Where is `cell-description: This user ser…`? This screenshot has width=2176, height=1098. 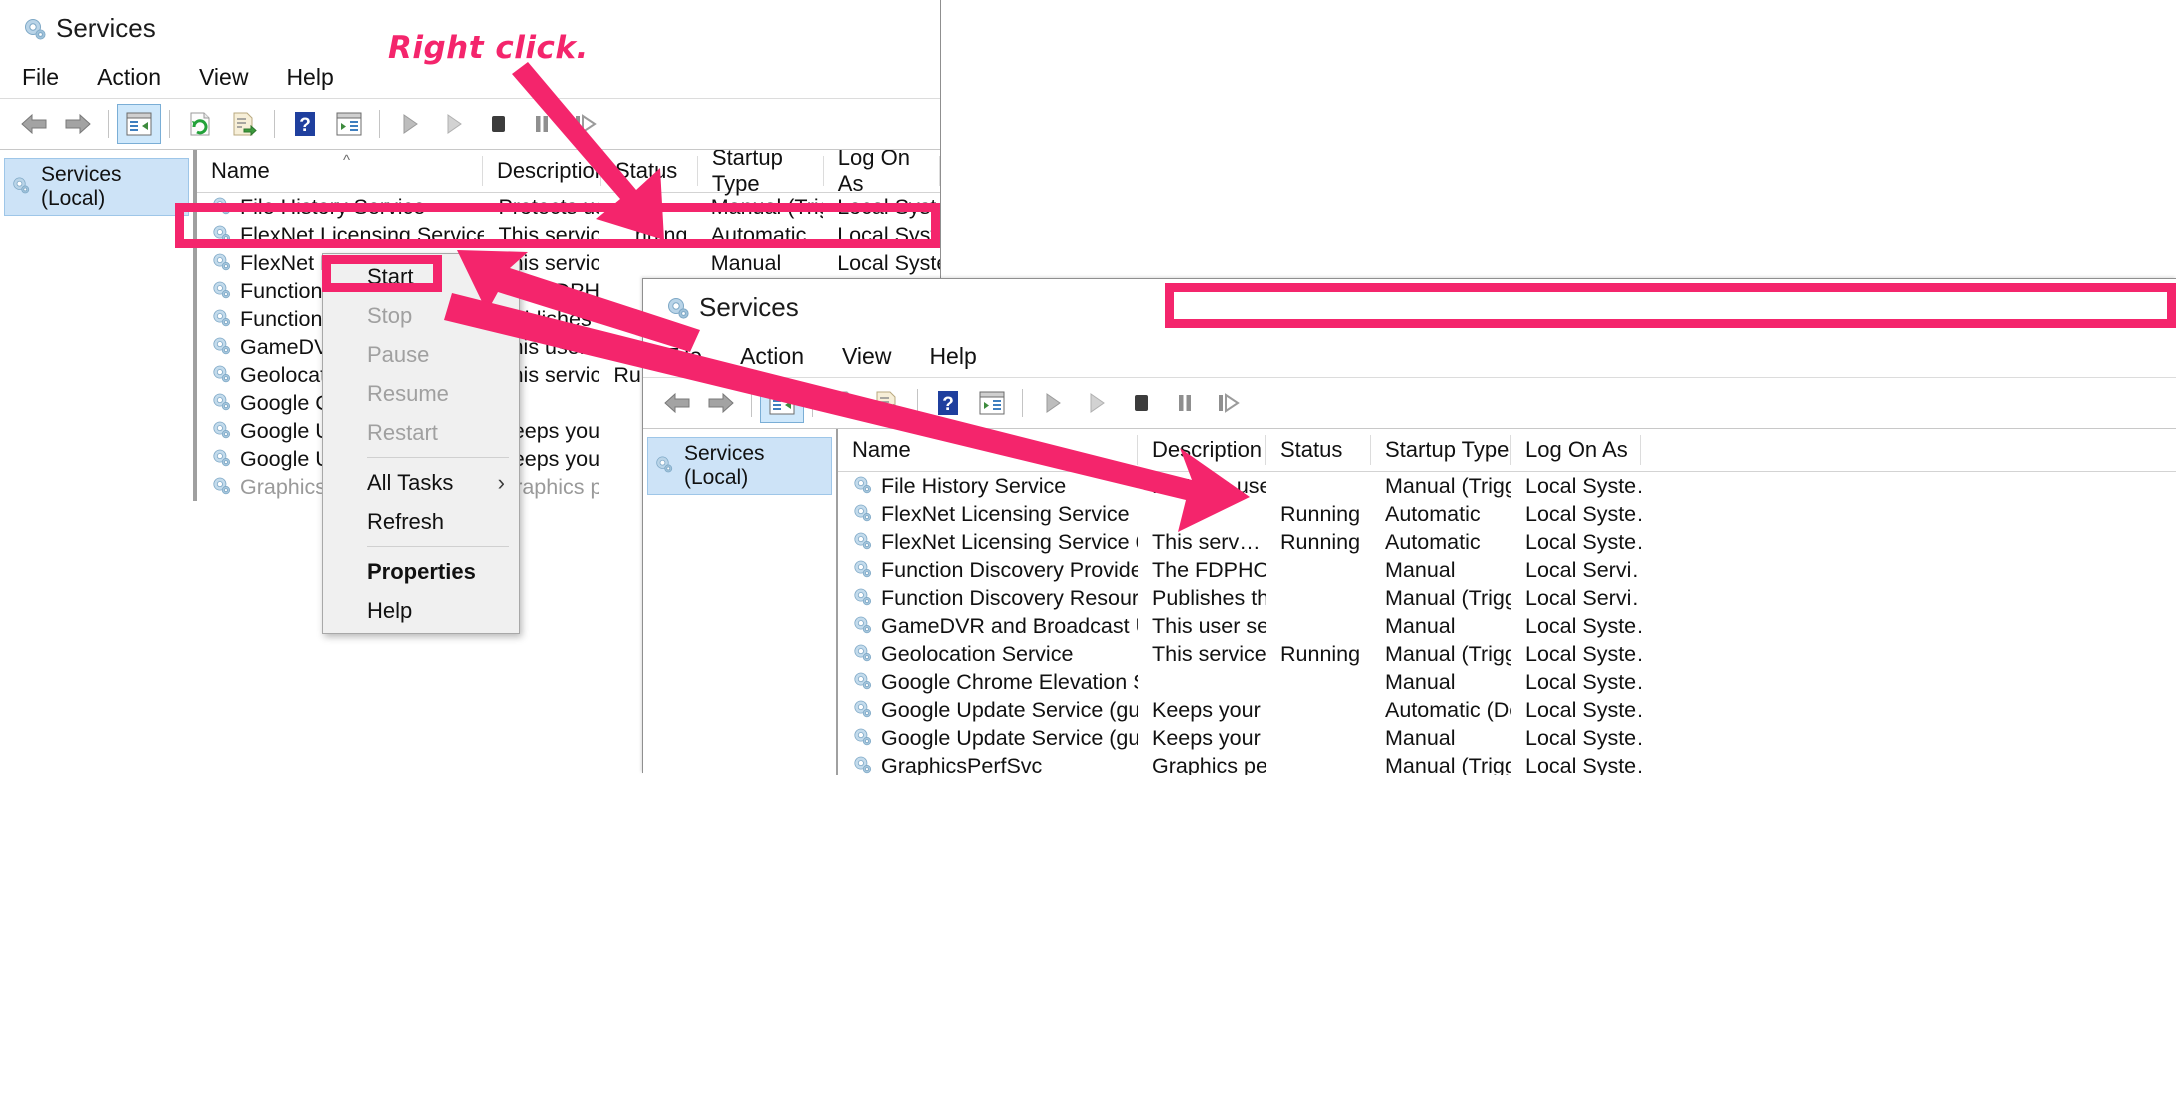 cell-description: This user ser… is located at coordinates (1209, 625).